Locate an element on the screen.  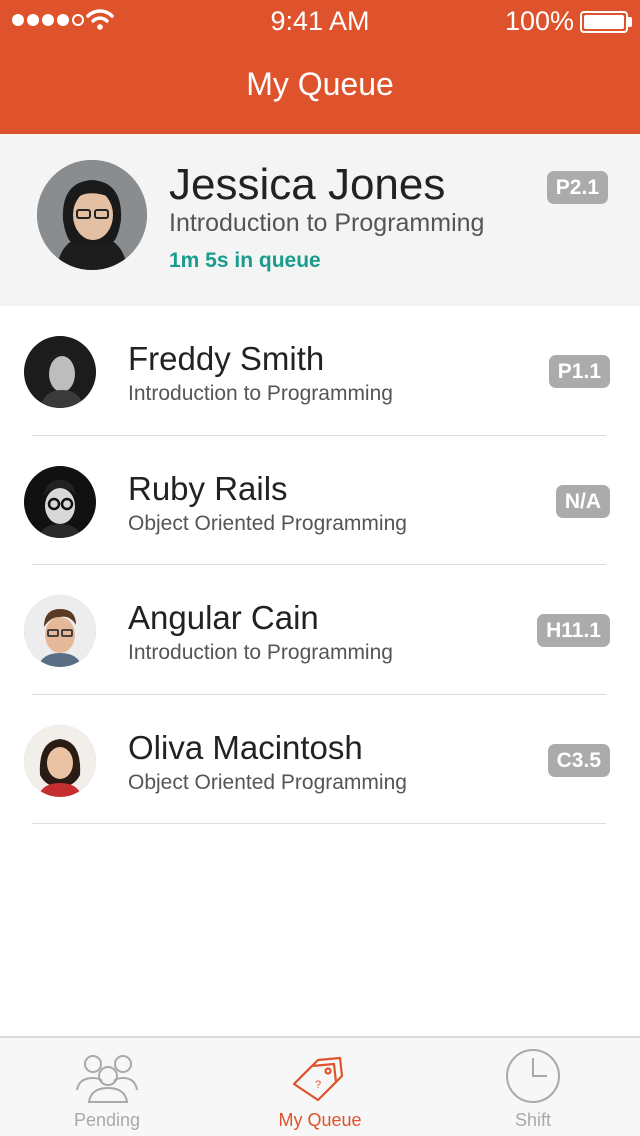
location-badge: P2.1 is located at coordinates (577, 187).